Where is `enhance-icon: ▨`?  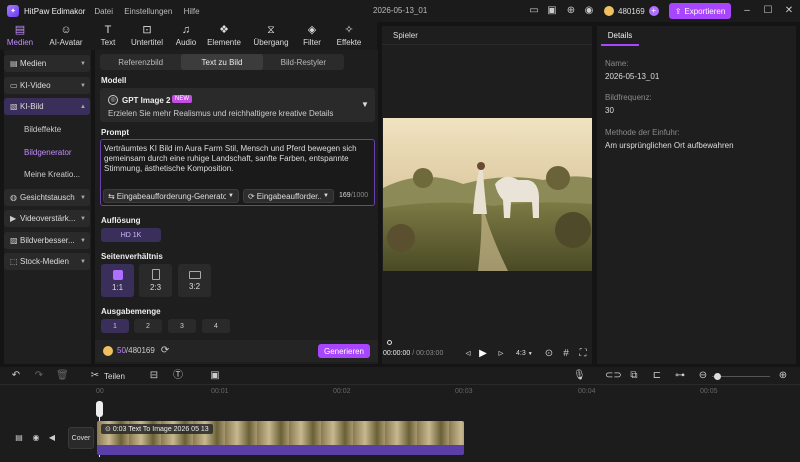
enhance-icon: ▨ is located at coordinates (14, 240).